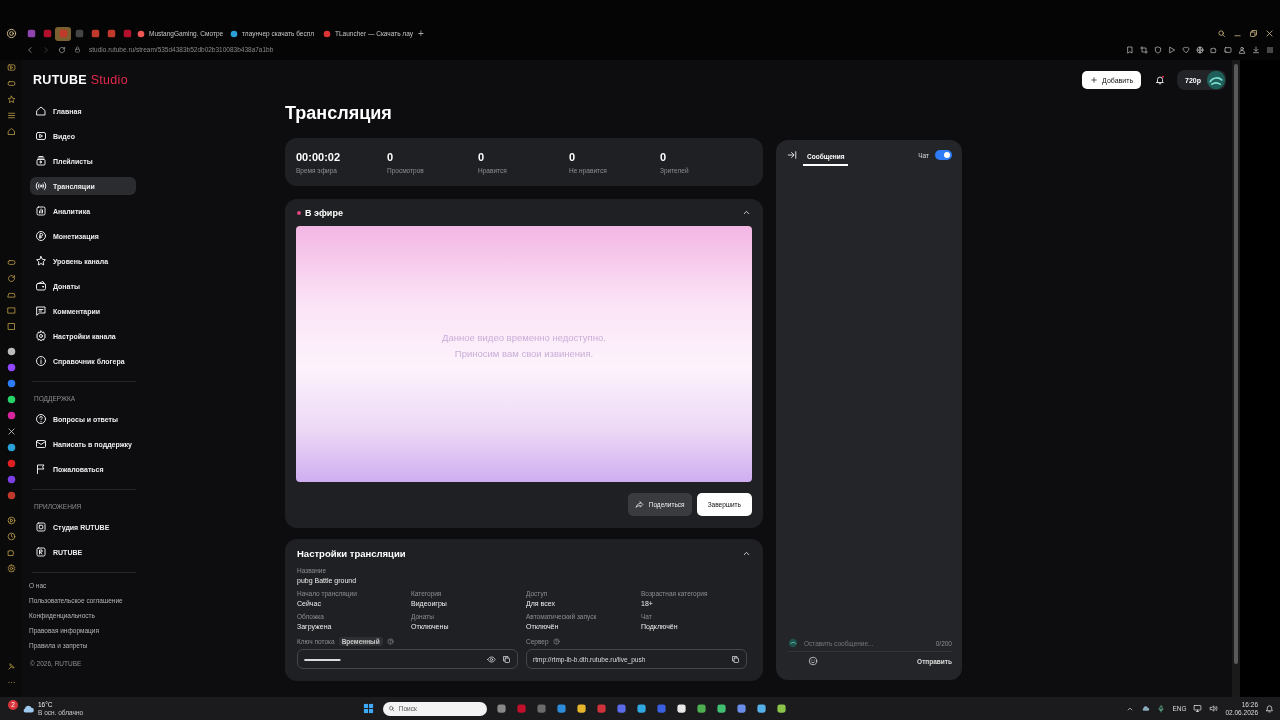 The height and width of the screenshot is (720, 1280). I want to click on image-icon, so click(11, 310).